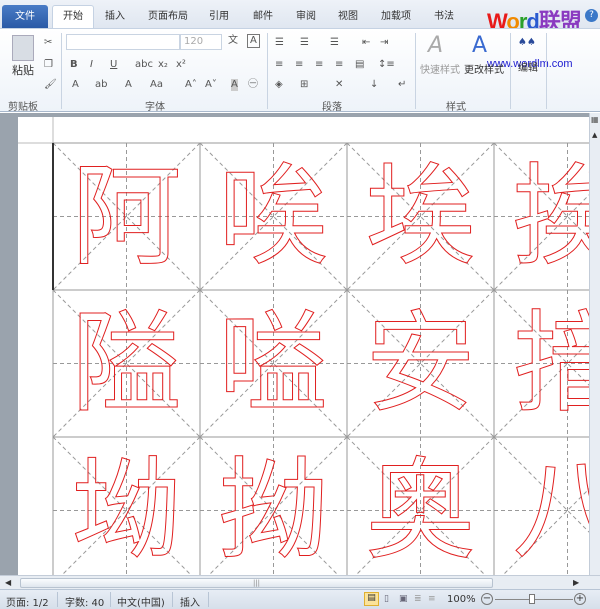  What do you see at coordinates (91, 65) in the screenshot?
I see `italic-icon: I` at bounding box center [91, 65].